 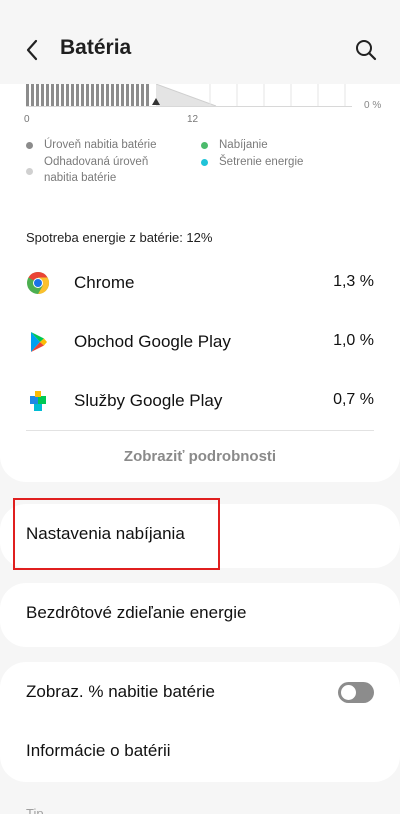 I want to click on show-battery-percent-label: Zobraz. % nabitie batérie, so click(x=120, y=691).